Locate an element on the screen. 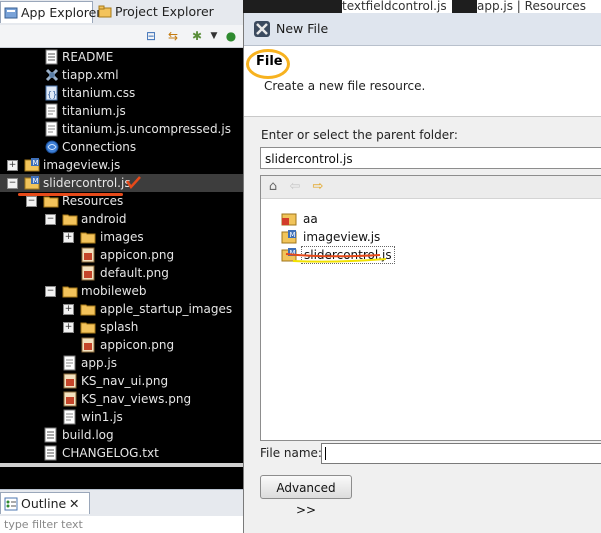 The image size is (601, 533). tree-item-label: app.js is located at coordinates (99, 363).